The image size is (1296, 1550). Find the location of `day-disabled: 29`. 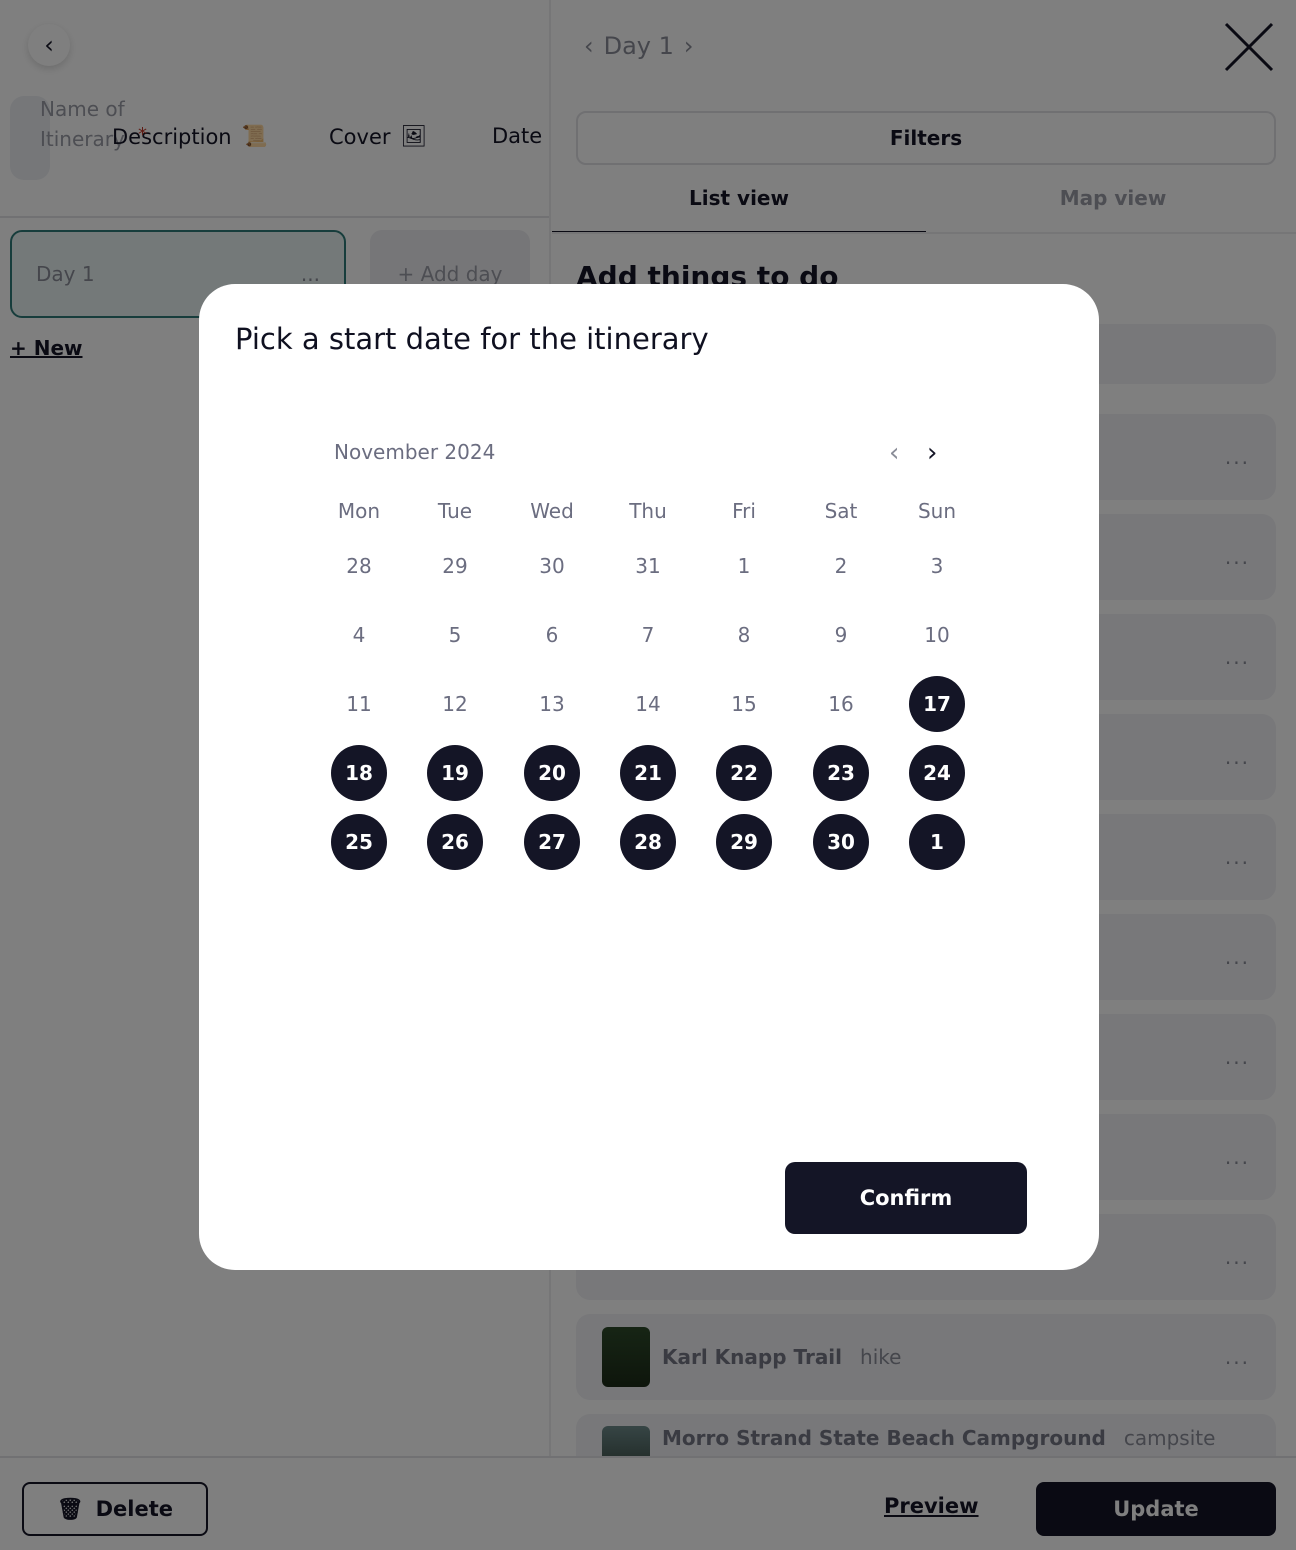

day-disabled: 29 is located at coordinates (455, 566).